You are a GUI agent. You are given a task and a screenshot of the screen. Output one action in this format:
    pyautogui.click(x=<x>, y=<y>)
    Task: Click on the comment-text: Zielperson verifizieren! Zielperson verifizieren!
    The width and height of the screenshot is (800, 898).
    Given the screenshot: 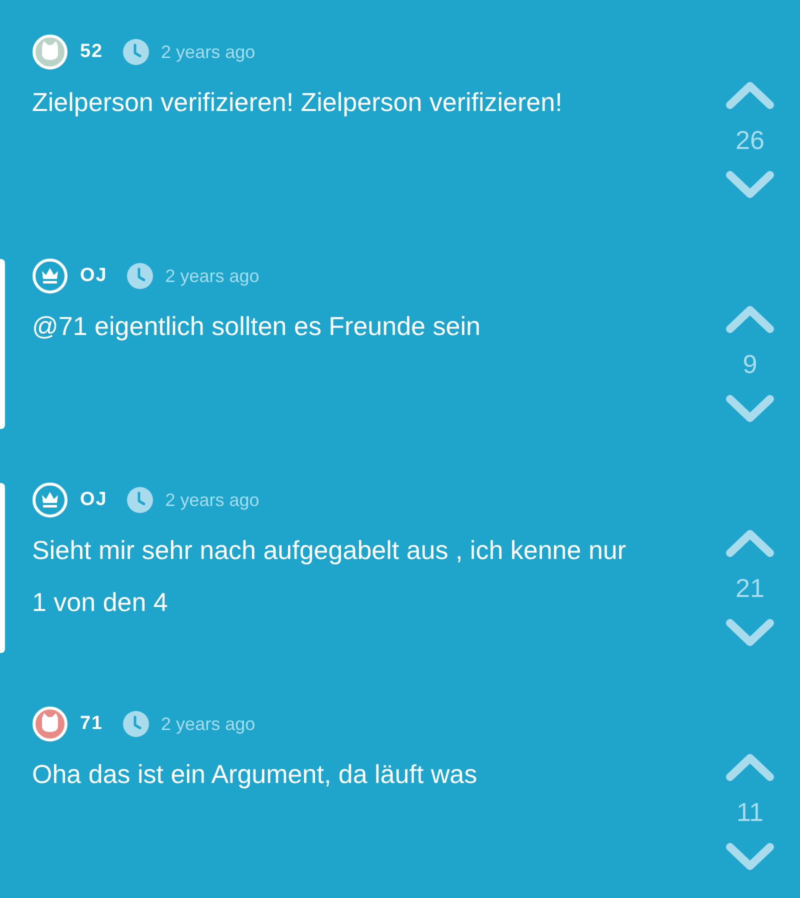 What is the action you would take?
    pyautogui.click(x=298, y=102)
    